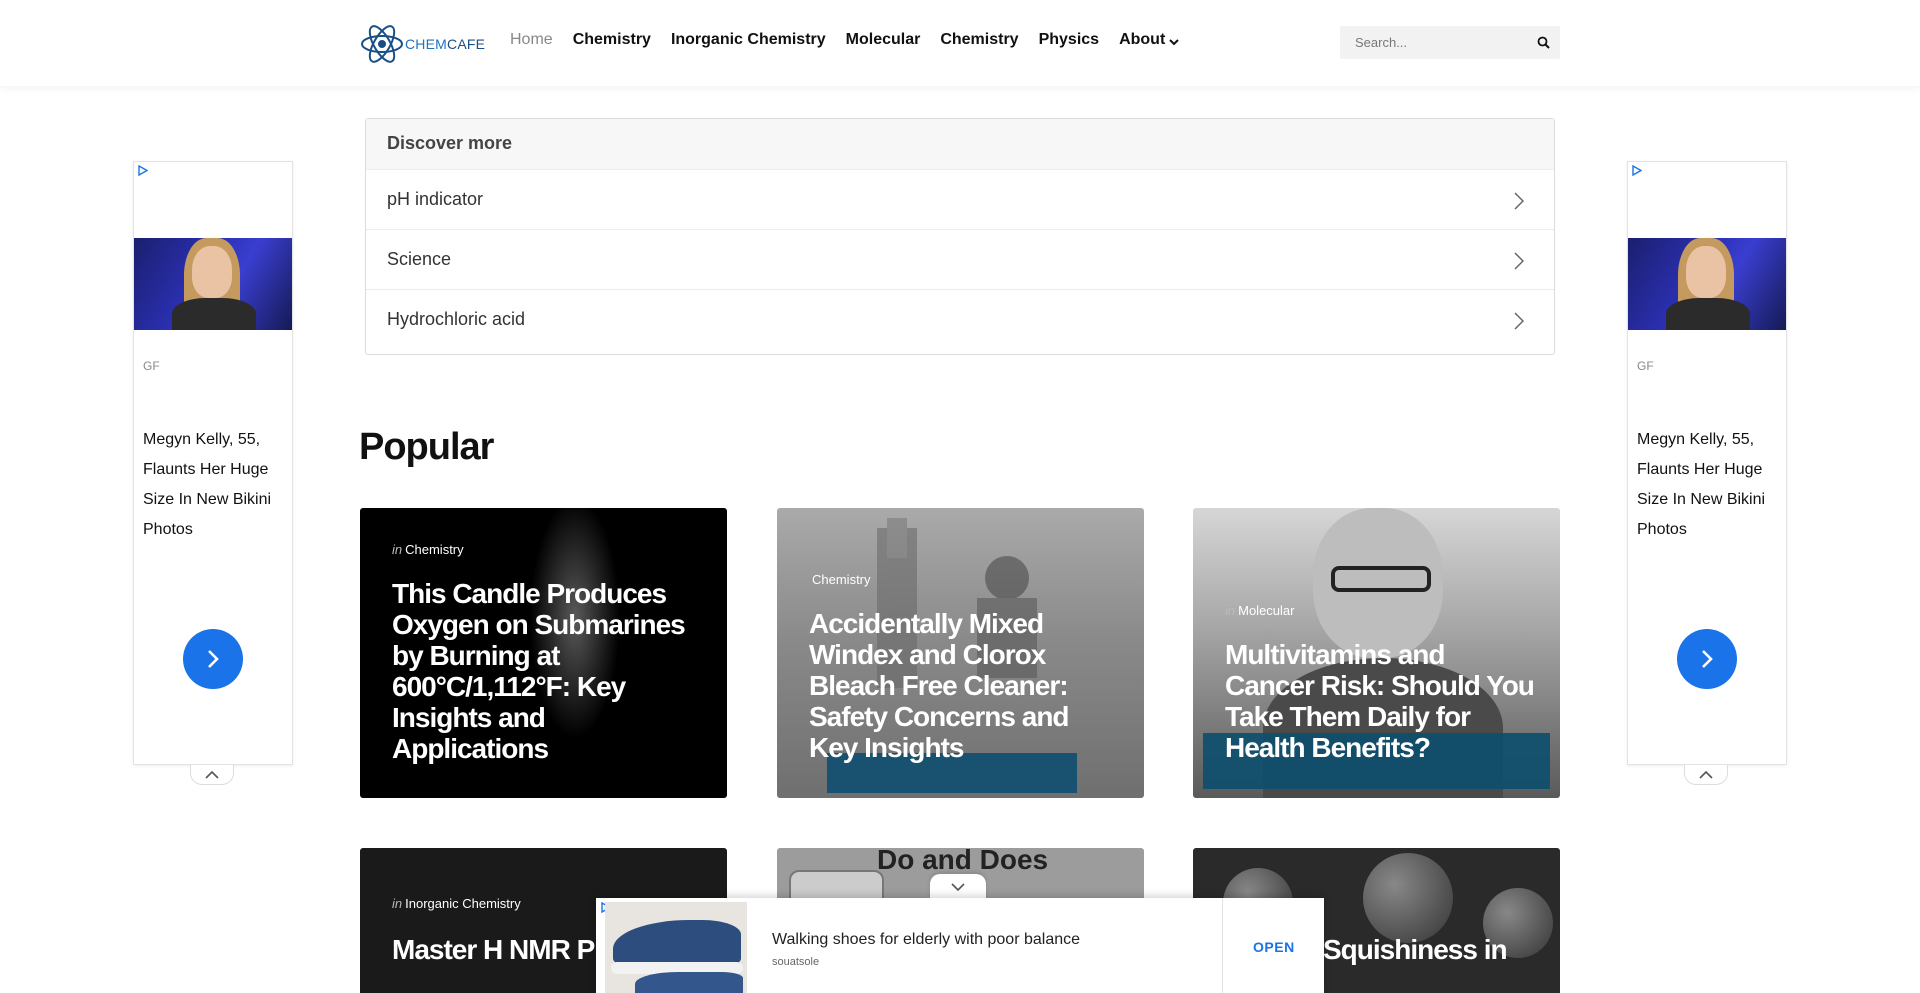 This screenshot has height=993, width=1920. What do you see at coordinates (456, 319) in the screenshot?
I see `discover-item-label: Hydrochloric acid` at bounding box center [456, 319].